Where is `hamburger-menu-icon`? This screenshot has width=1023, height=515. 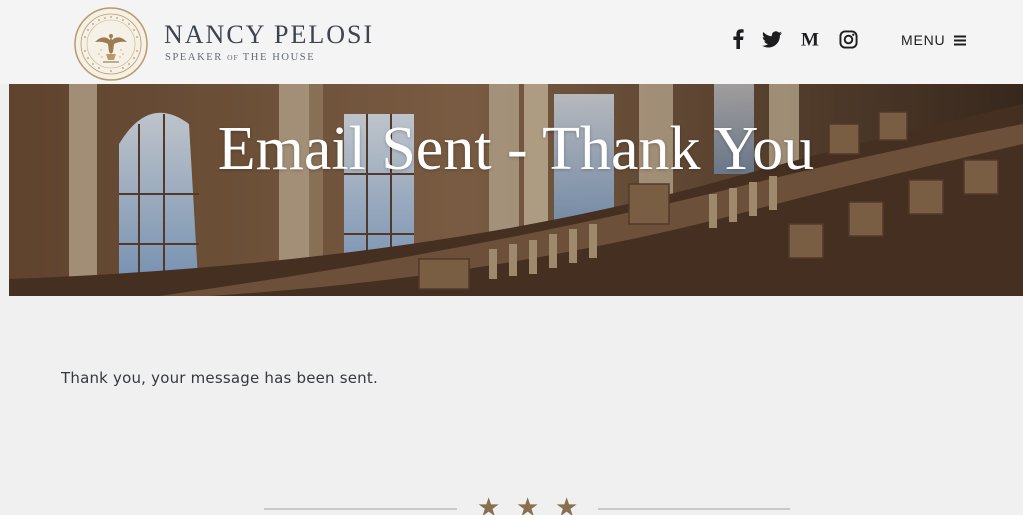
hamburger-menu-icon is located at coordinates (960, 40).